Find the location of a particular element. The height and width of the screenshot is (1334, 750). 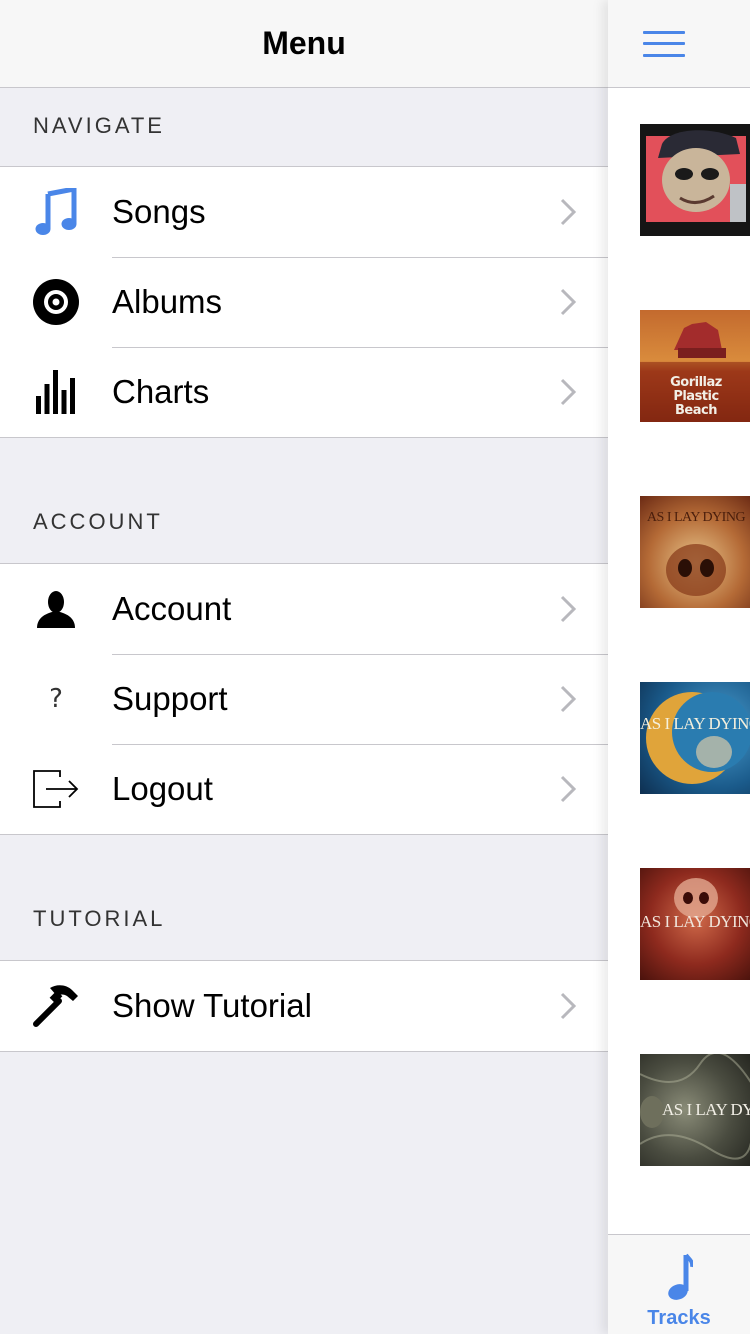

menu-item-label: Songs is located at coordinates (159, 211).